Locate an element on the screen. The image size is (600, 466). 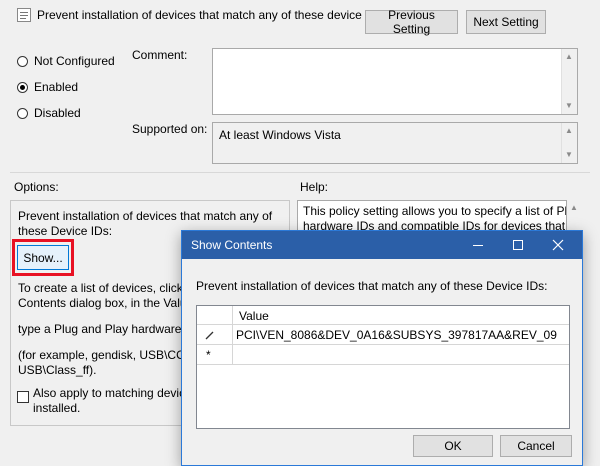
row-header is located at coordinates (215, 335).